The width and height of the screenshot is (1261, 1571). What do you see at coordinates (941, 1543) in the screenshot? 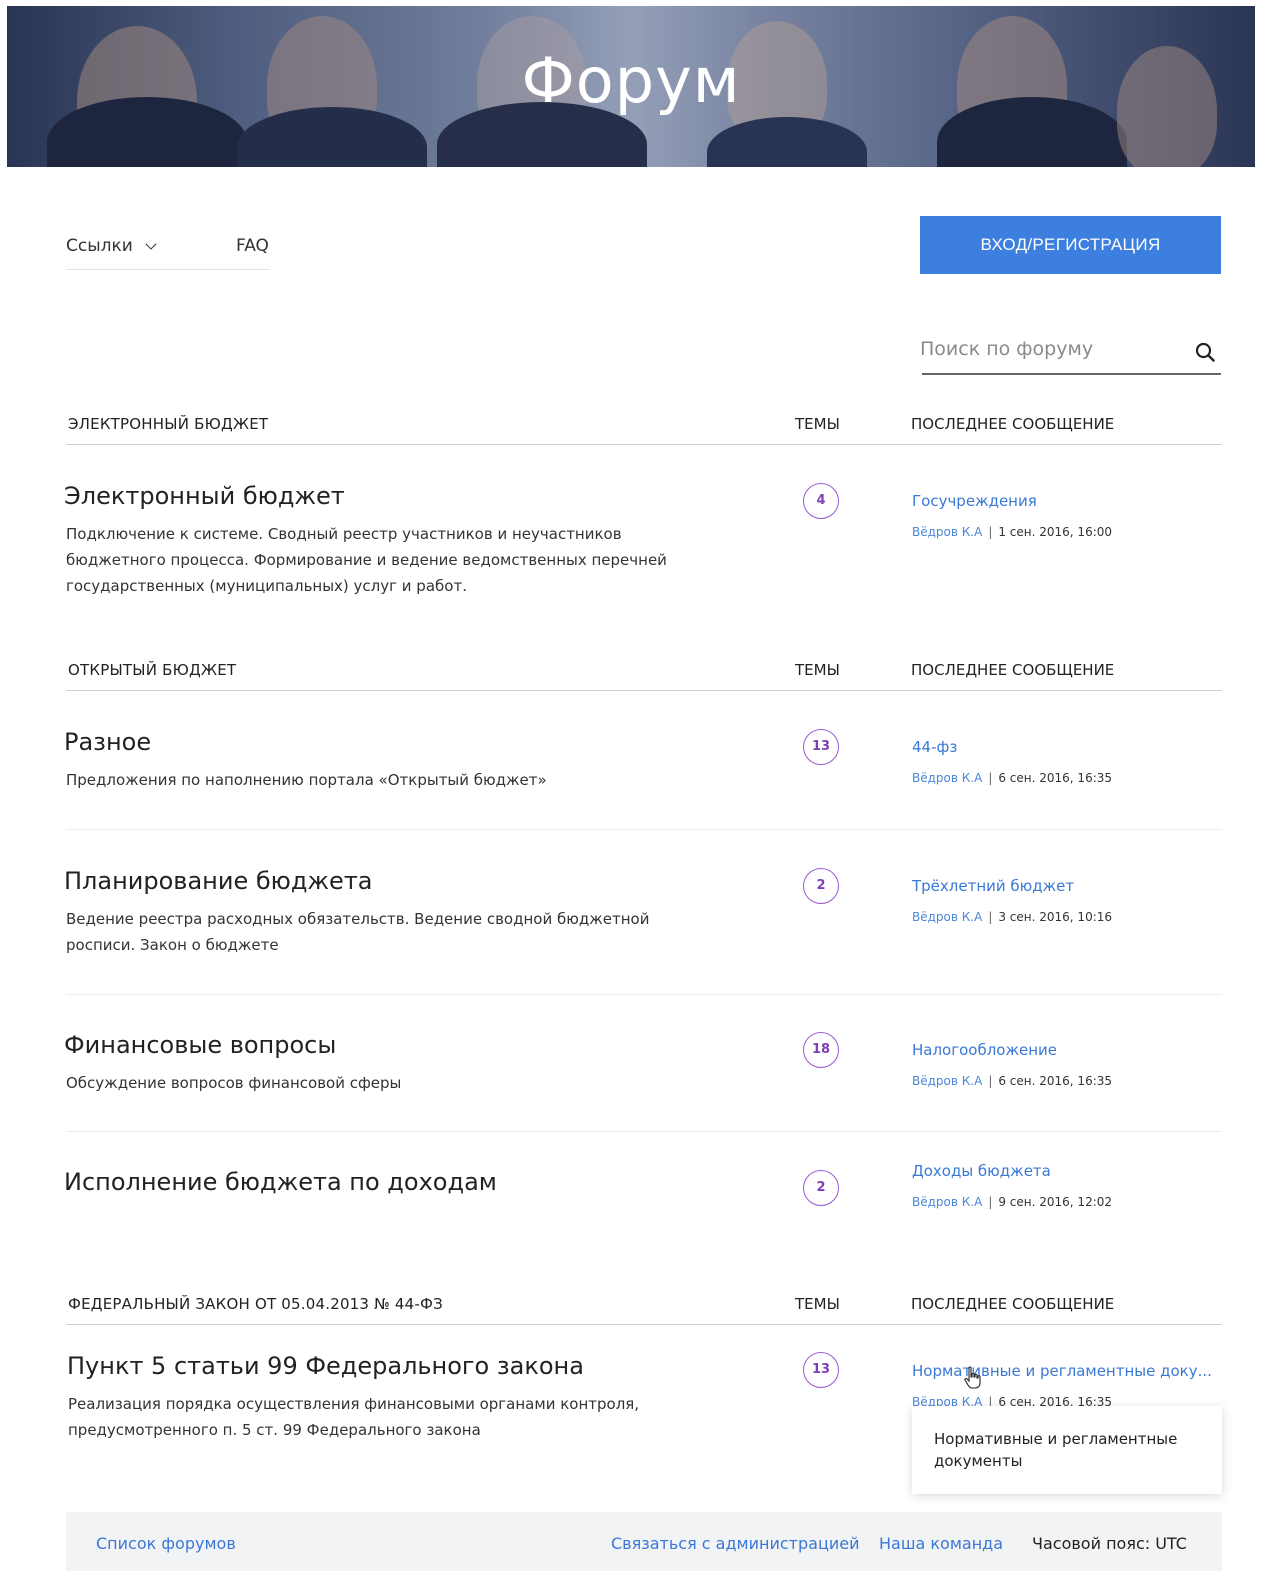
I see `our-team-link: Наша команда` at bounding box center [941, 1543].